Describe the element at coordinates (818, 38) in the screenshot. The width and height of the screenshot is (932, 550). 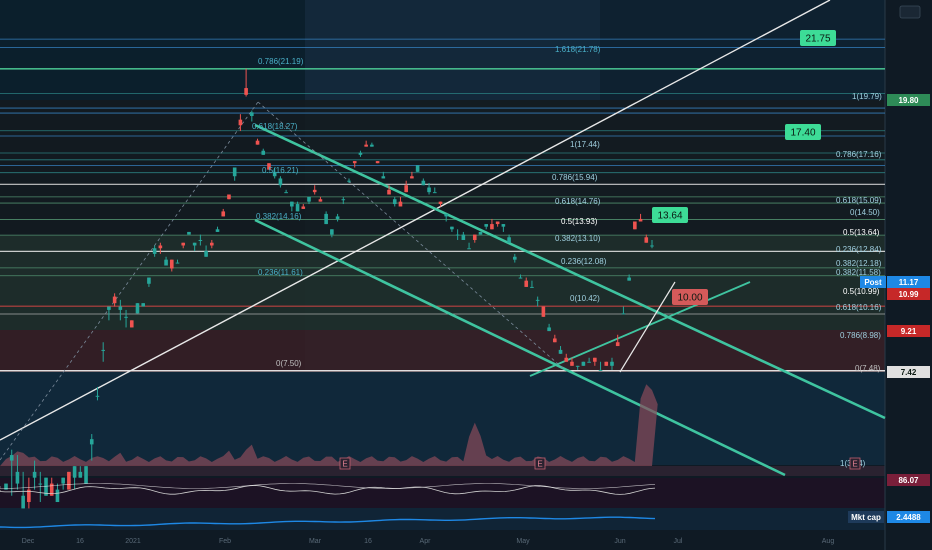
I see `price-callout: 21.75` at that location.